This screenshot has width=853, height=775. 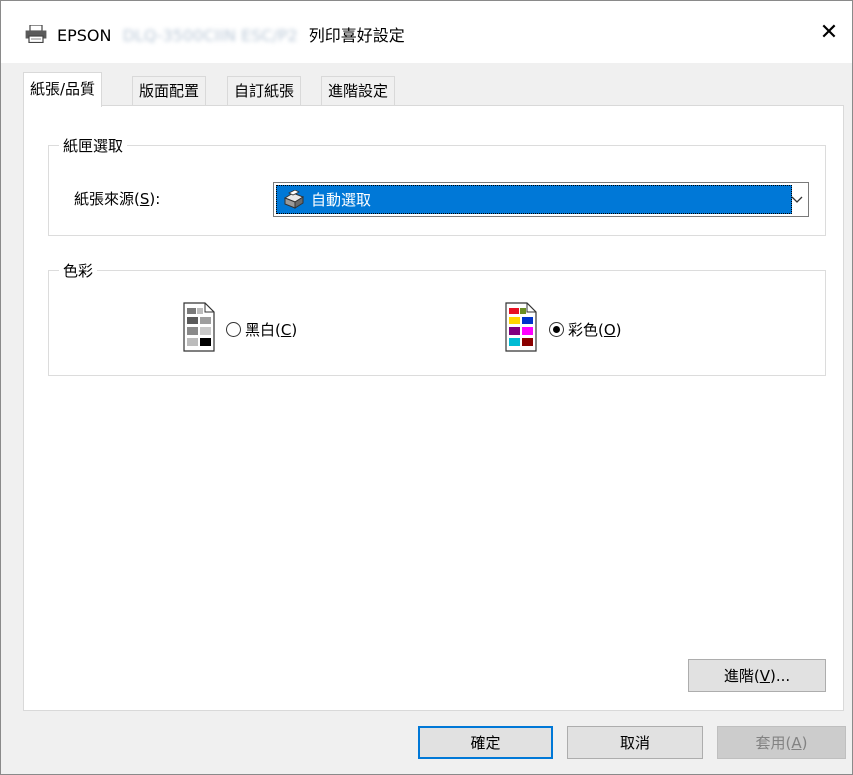 I want to click on color-document-icon, so click(x=521, y=327).